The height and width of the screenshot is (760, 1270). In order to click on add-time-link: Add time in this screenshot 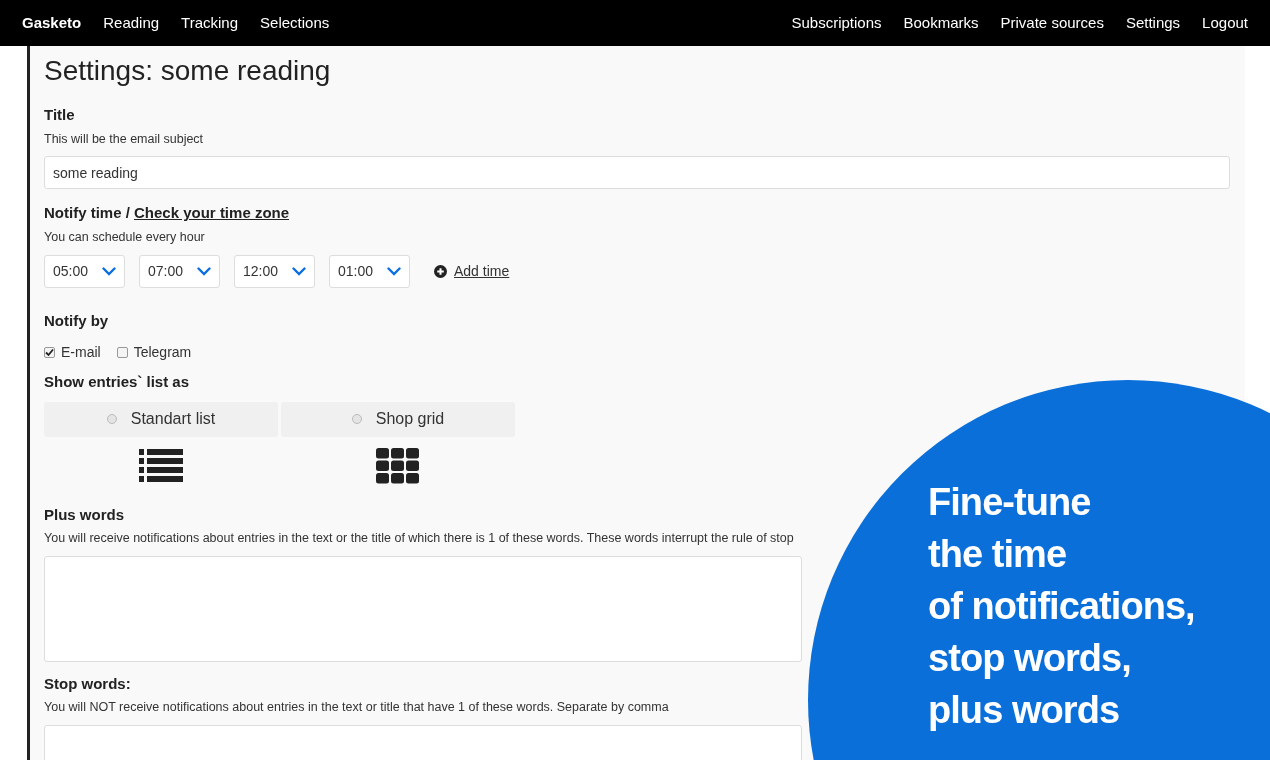, I will do `click(482, 271)`.